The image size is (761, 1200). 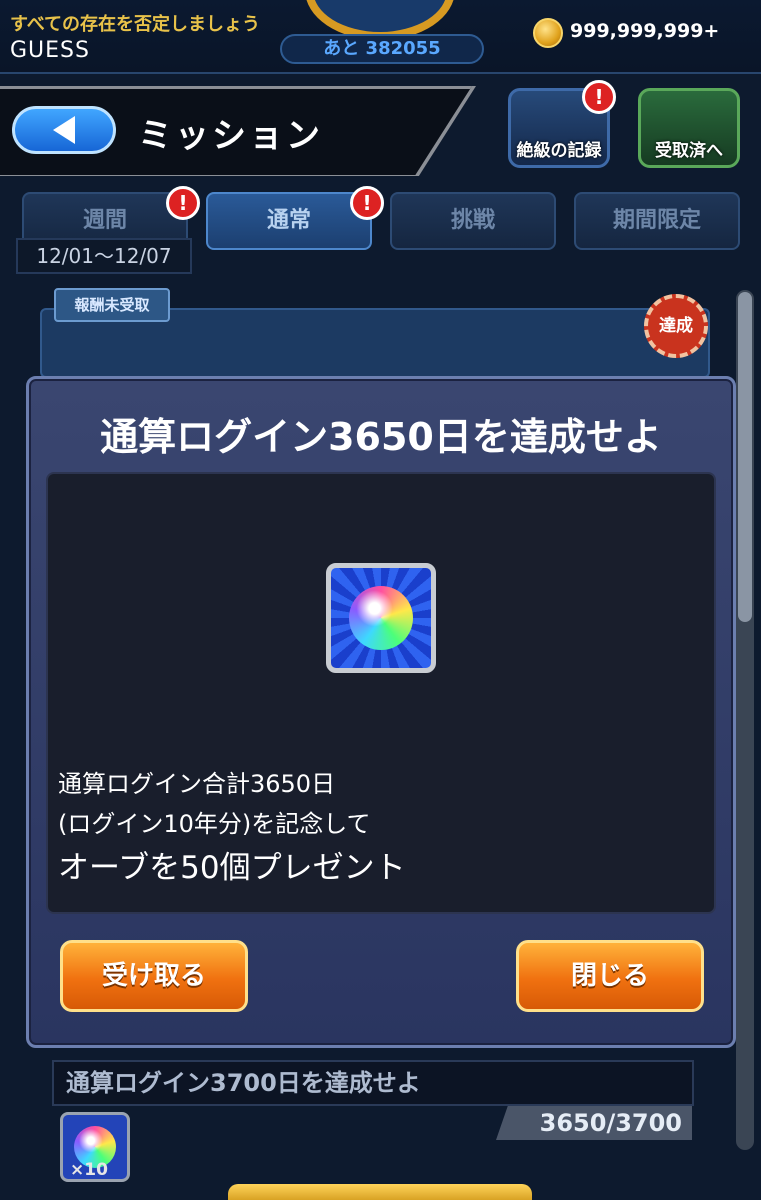 What do you see at coordinates (230, 136) in the screenshot?
I see `page-title: ミッション` at bounding box center [230, 136].